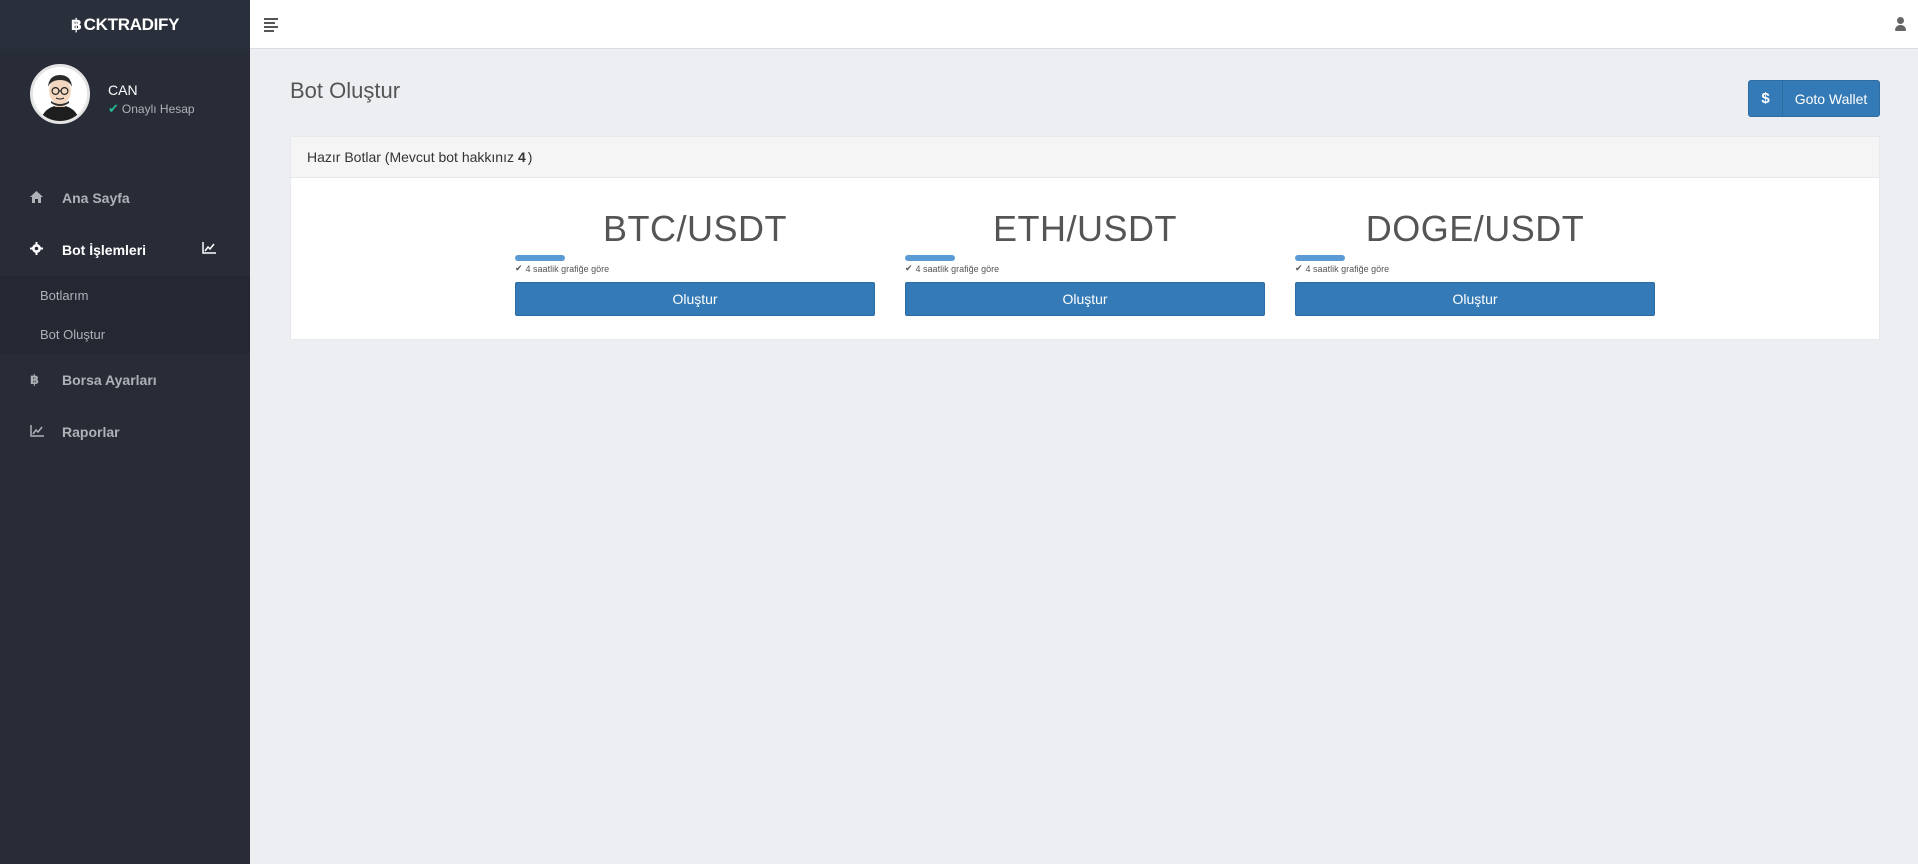 This screenshot has width=1918, height=864. What do you see at coordinates (64, 295) in the screenshot?
I see `submenu-item-label: Botlarım` at bounding box center [64, 295].